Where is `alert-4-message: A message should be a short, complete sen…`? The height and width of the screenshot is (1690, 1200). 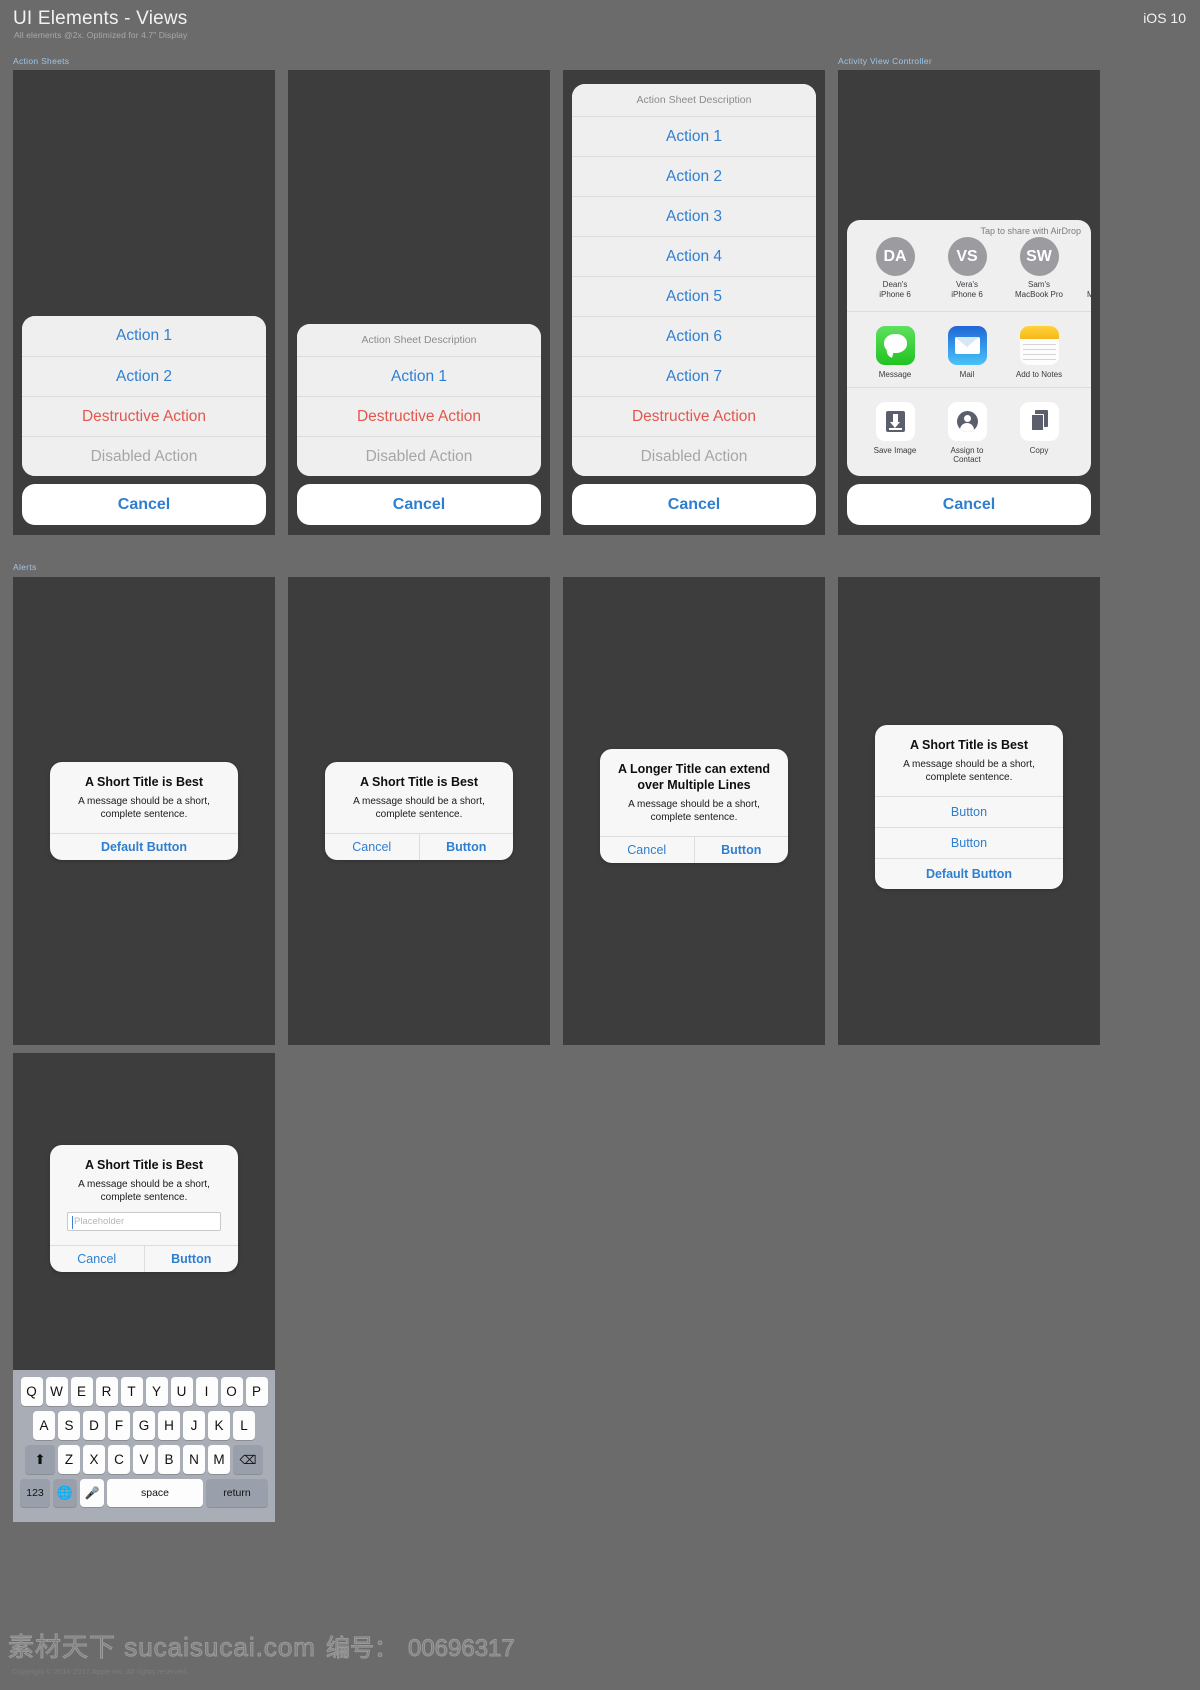 alert-4-message: A message should be a short, complete sen… is located at coordinates (969, 770).